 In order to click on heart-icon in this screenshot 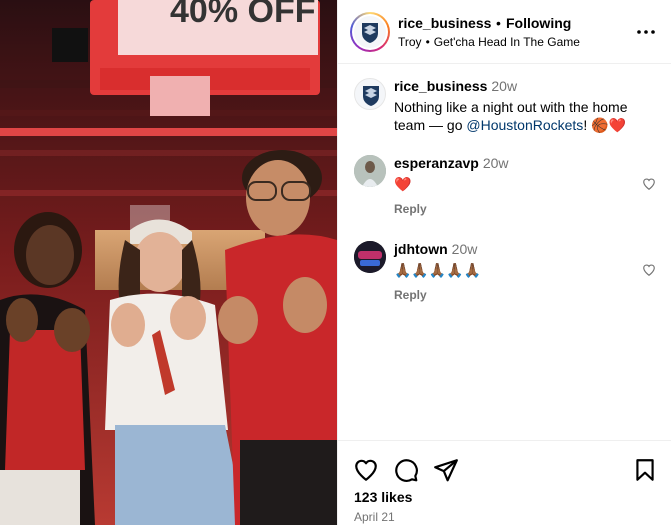, I will do `click(366, 470)`.